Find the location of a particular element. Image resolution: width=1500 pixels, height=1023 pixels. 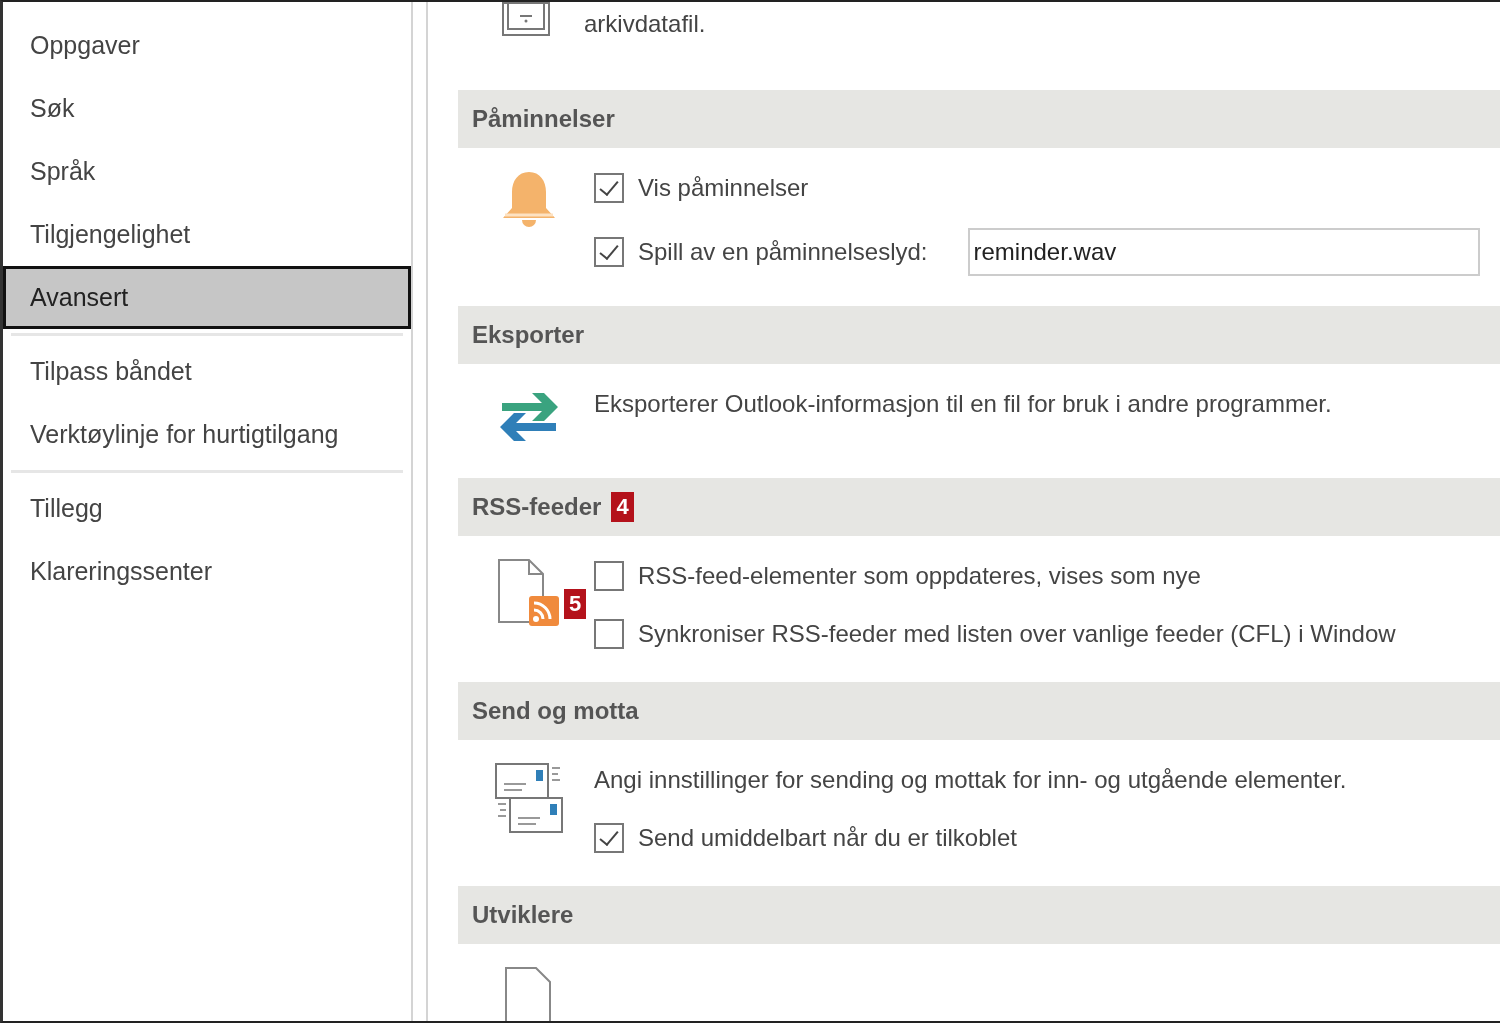

section-title: Utviklere is located at coordinates (523, 915).